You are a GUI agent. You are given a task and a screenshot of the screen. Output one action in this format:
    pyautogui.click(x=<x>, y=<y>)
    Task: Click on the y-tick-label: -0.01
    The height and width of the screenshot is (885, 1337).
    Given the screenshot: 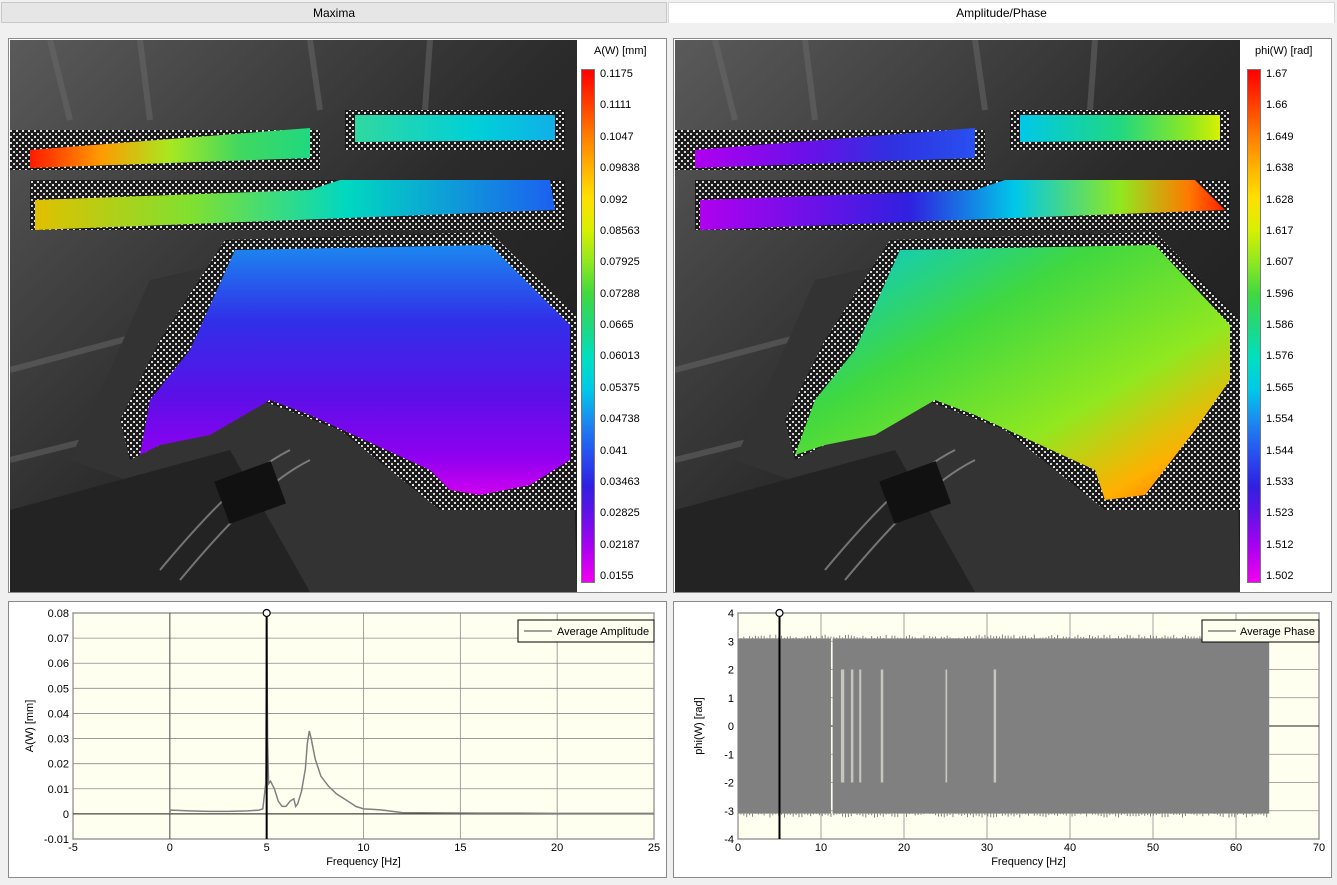 What is the action you would take?
    pyautogui.click(x=56, y=840)
    